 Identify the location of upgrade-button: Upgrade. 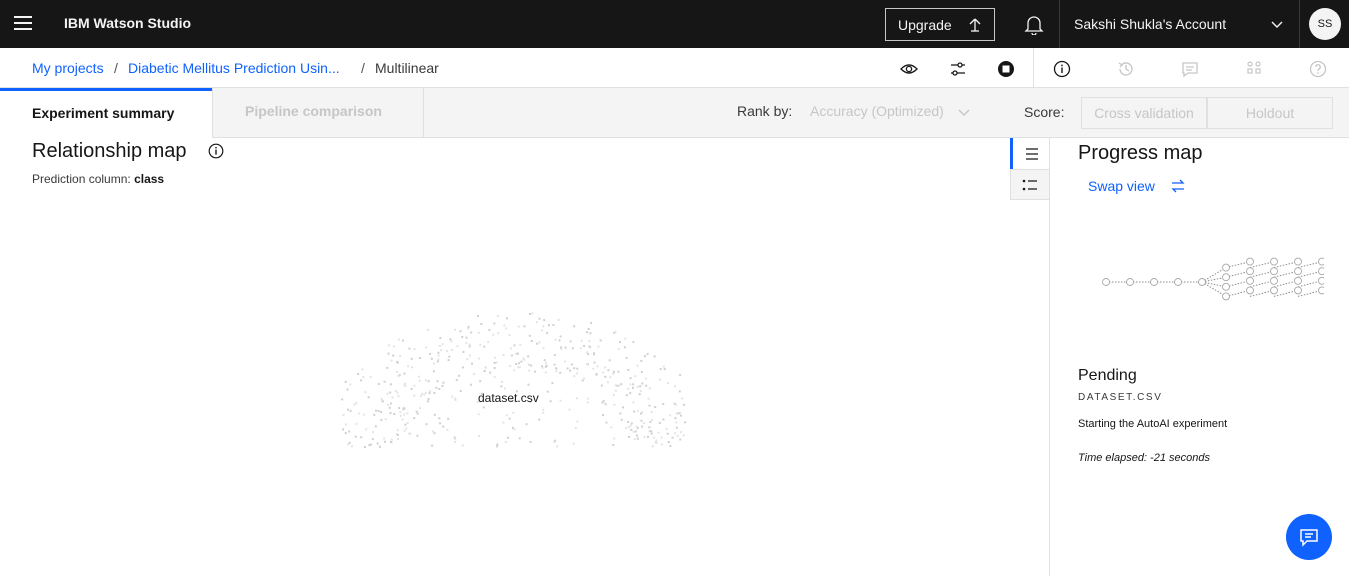
(940, 24).